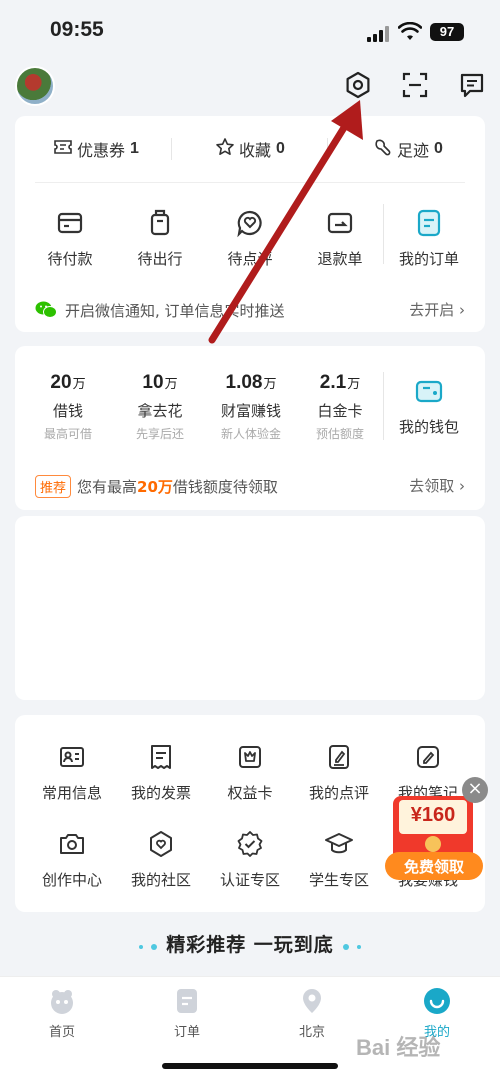 This screenshot has height=1083, width=500. Describe the element at coordinates (285, 222) in the screenshot. I see `red-arrow-annotation` at that location.